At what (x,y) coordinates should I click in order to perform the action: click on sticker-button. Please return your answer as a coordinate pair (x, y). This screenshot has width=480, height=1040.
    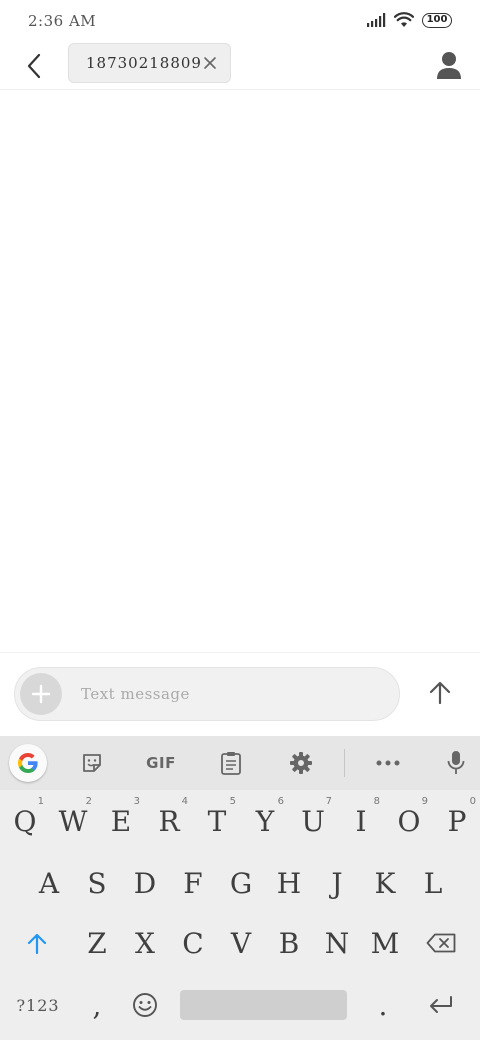
    Looking at the image, I should click on (92, 763).